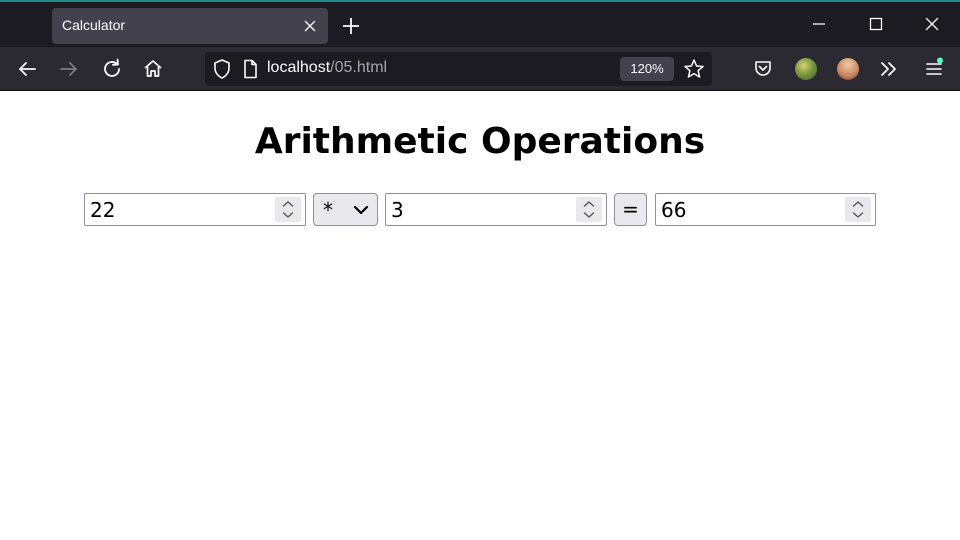  I want to click on address-bar: localhost/05.html 120%, so click(458, 69).